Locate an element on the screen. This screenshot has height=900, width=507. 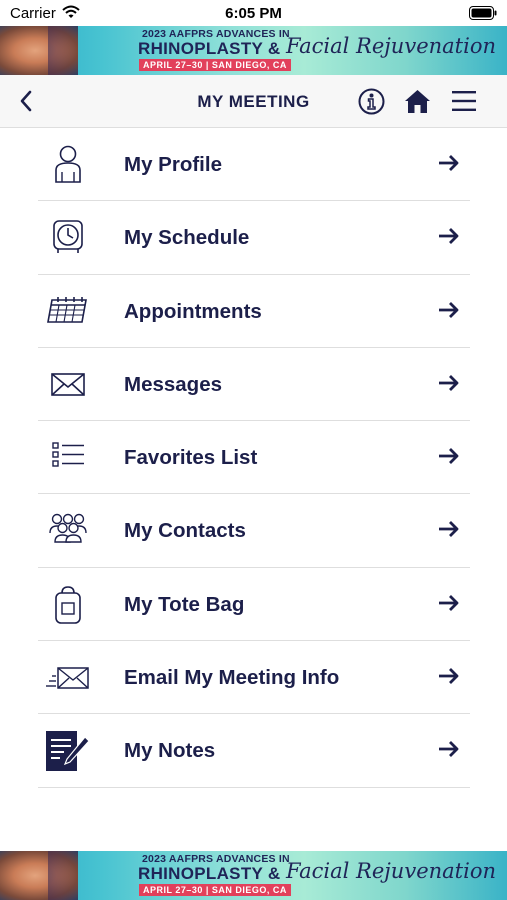
menu-item-appointments: Appointments is located at coordinates (254, 311).